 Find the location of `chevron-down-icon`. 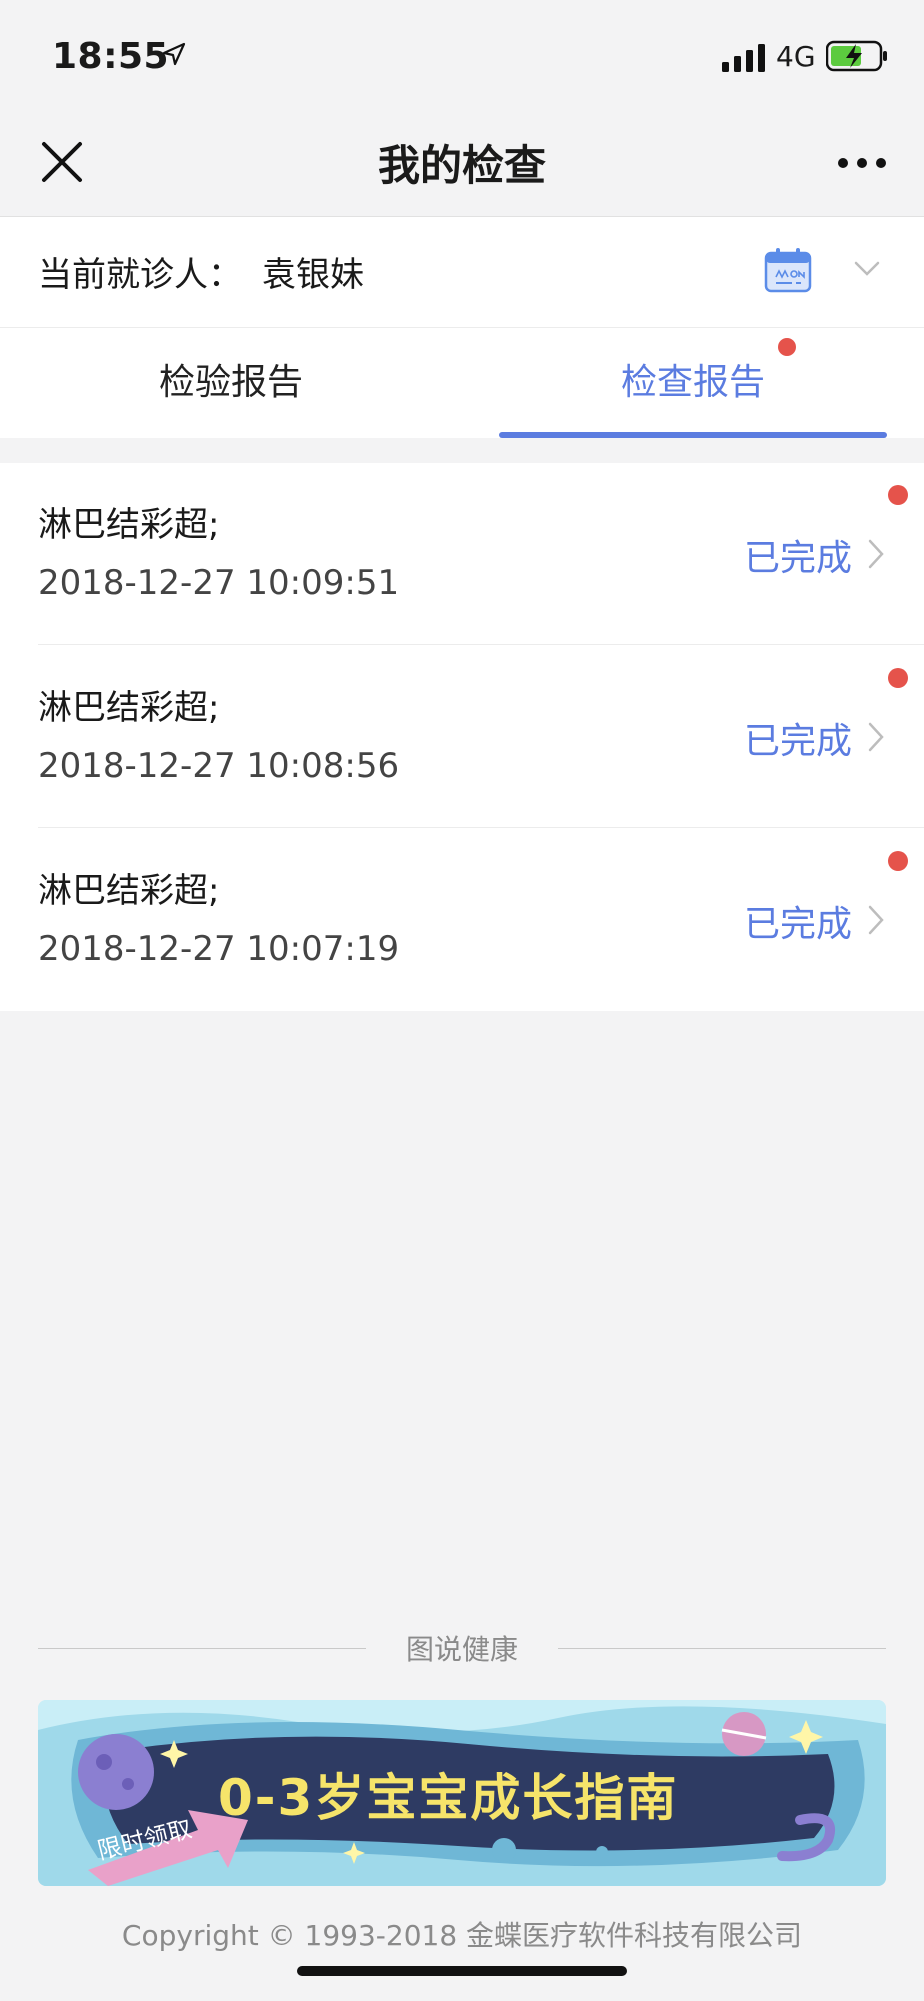

chevron-down-icon is located at coordinates (867, 269).